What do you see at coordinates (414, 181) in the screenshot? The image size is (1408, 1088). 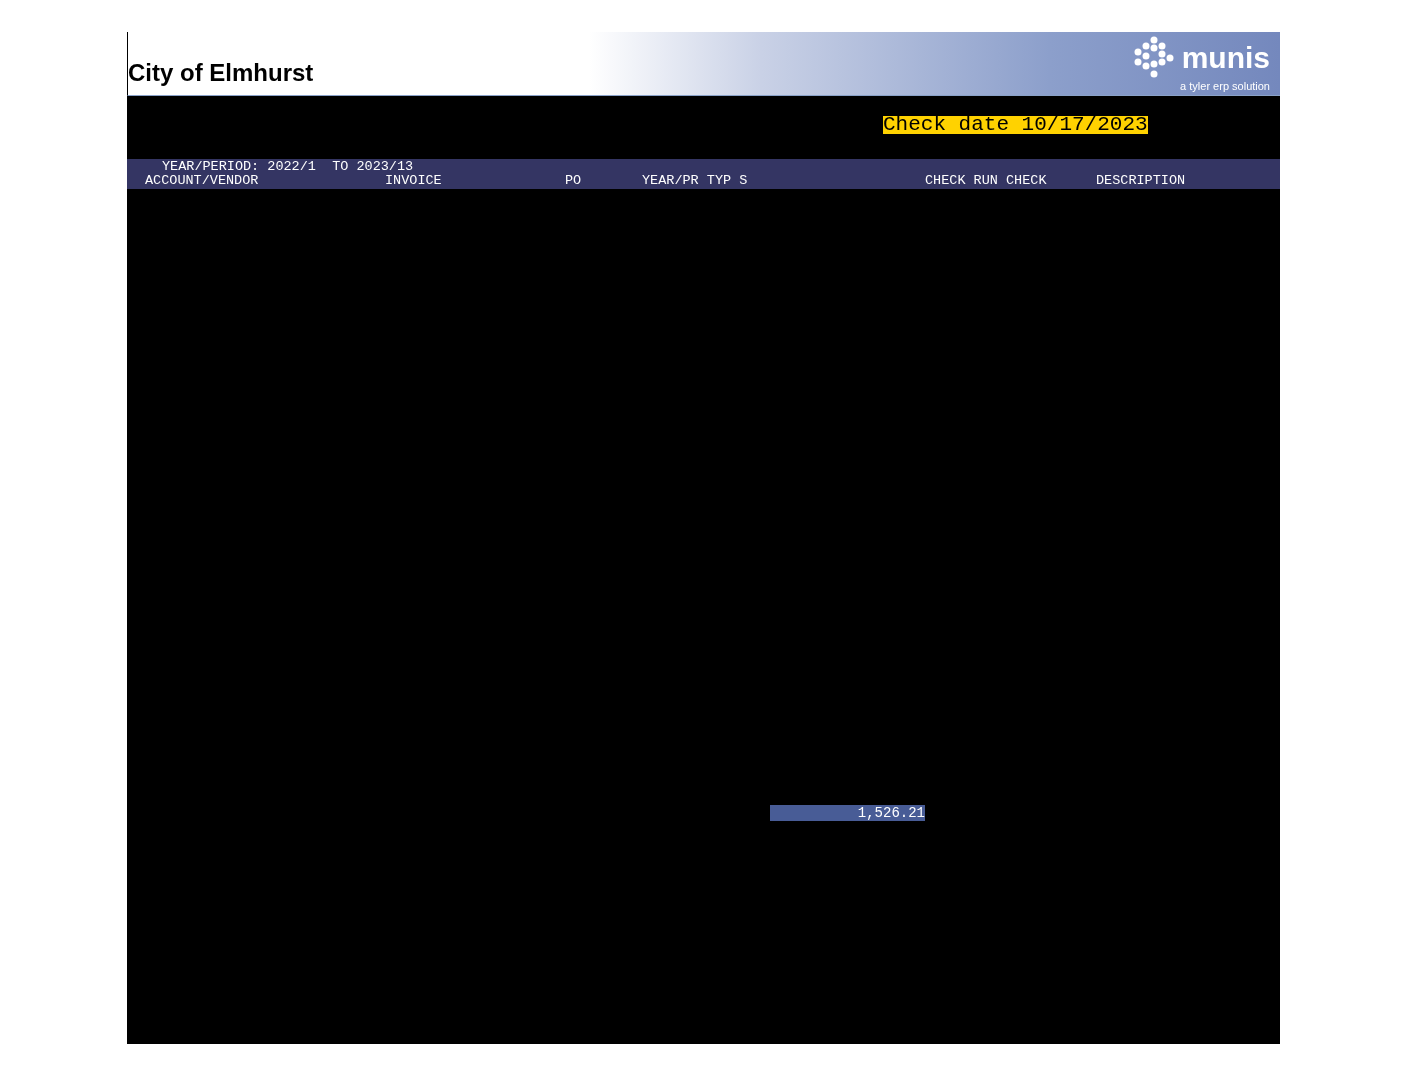 I see `column-header: INVOICE` at bounding box center [414, 181].